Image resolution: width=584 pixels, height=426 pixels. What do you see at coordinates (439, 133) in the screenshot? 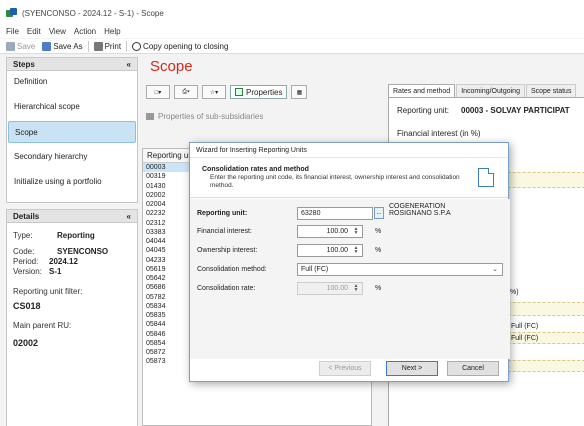
I see `financial-interest-label: Financial interest (in %)` at bounding box center [439, 133].